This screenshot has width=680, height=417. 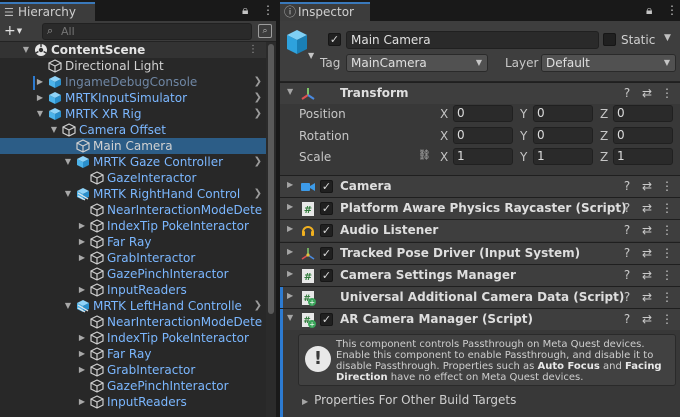 I want to click on hierarchy-row: ▶ MRTKInputSimulator ❯, so click(x=133, y=98).